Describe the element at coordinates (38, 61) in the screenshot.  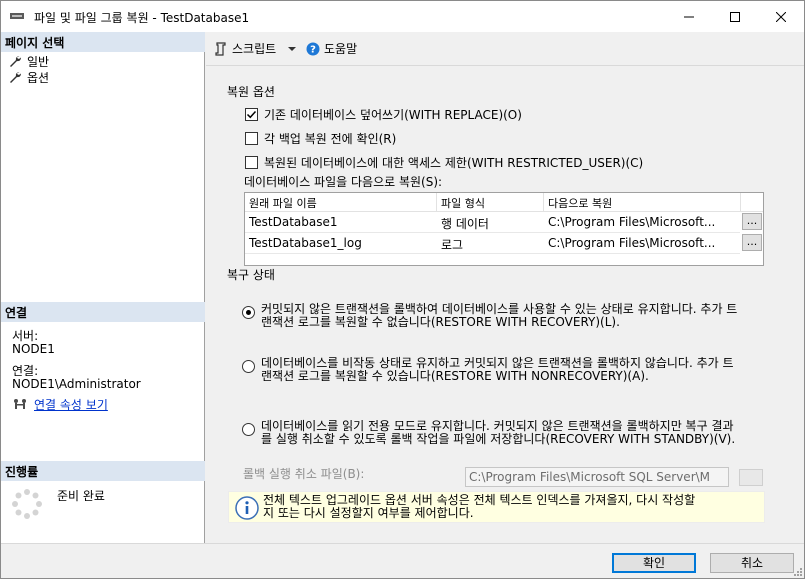
I see `page-item-label: 일반` at that location.